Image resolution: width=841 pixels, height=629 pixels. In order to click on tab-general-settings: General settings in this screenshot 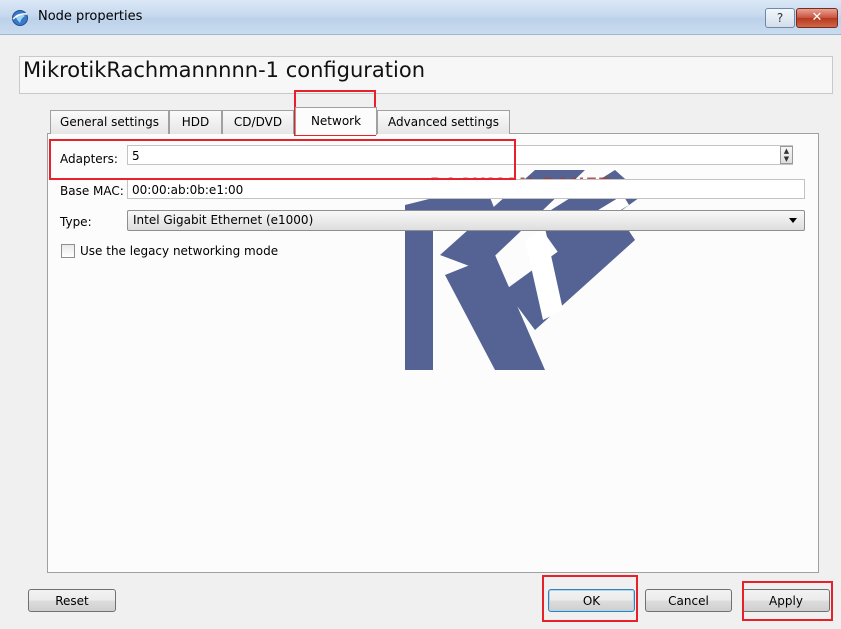, I will do `click(109, 122)`.